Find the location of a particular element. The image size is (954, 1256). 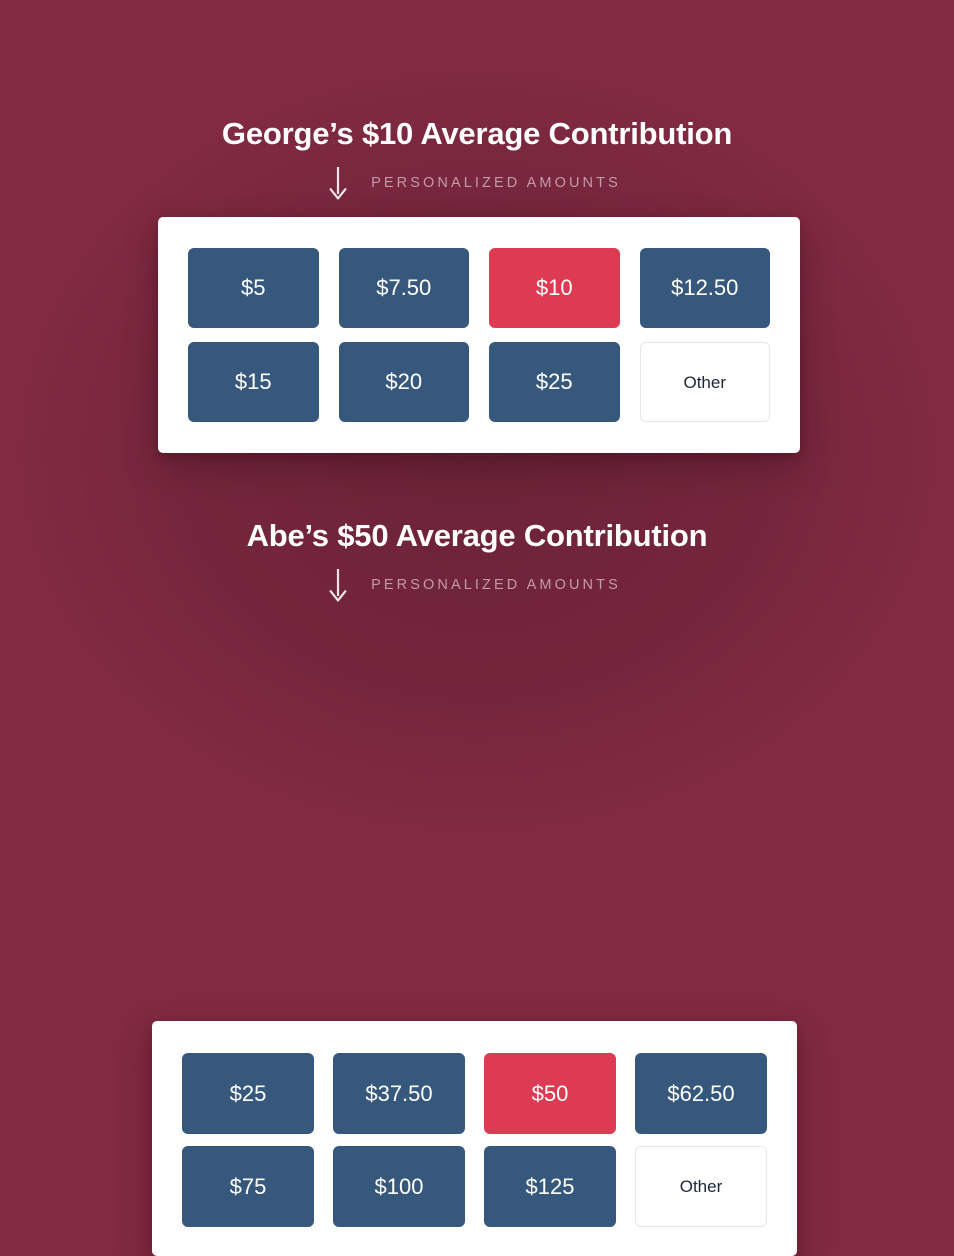

amount-button-100: $100 is located at coordinates (399, 1186).